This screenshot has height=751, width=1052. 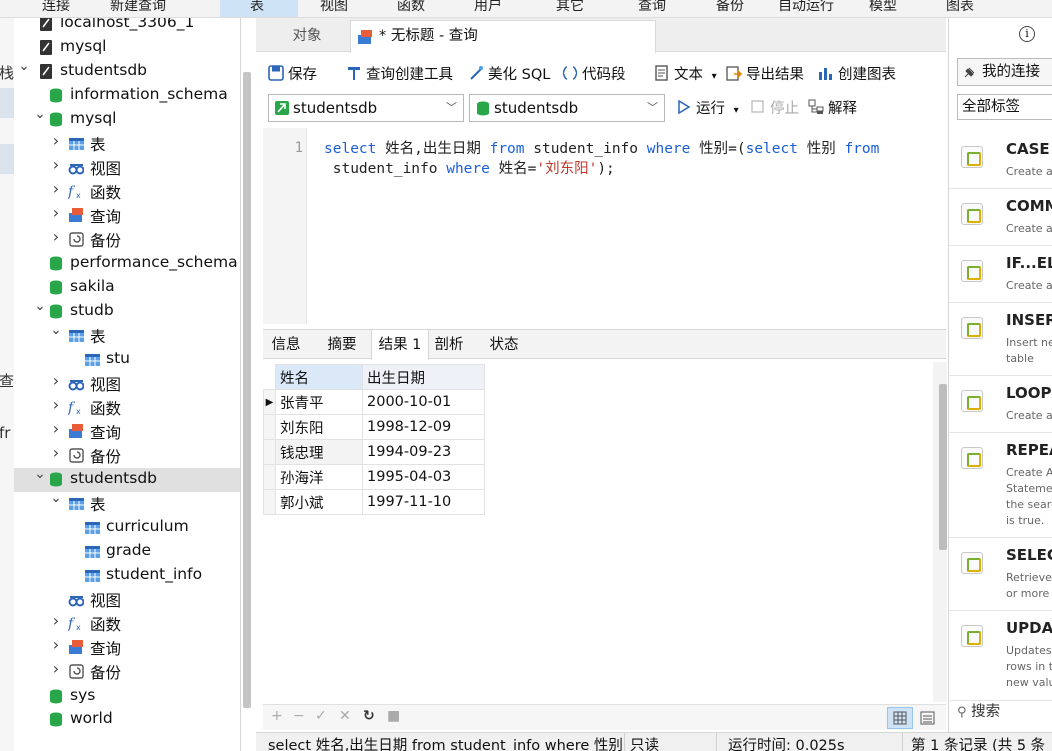 What do you see at coordinates (594, 74) in the screenshot?
I see `code-snippet-button: 代码段` at bounding box center [594, 74].